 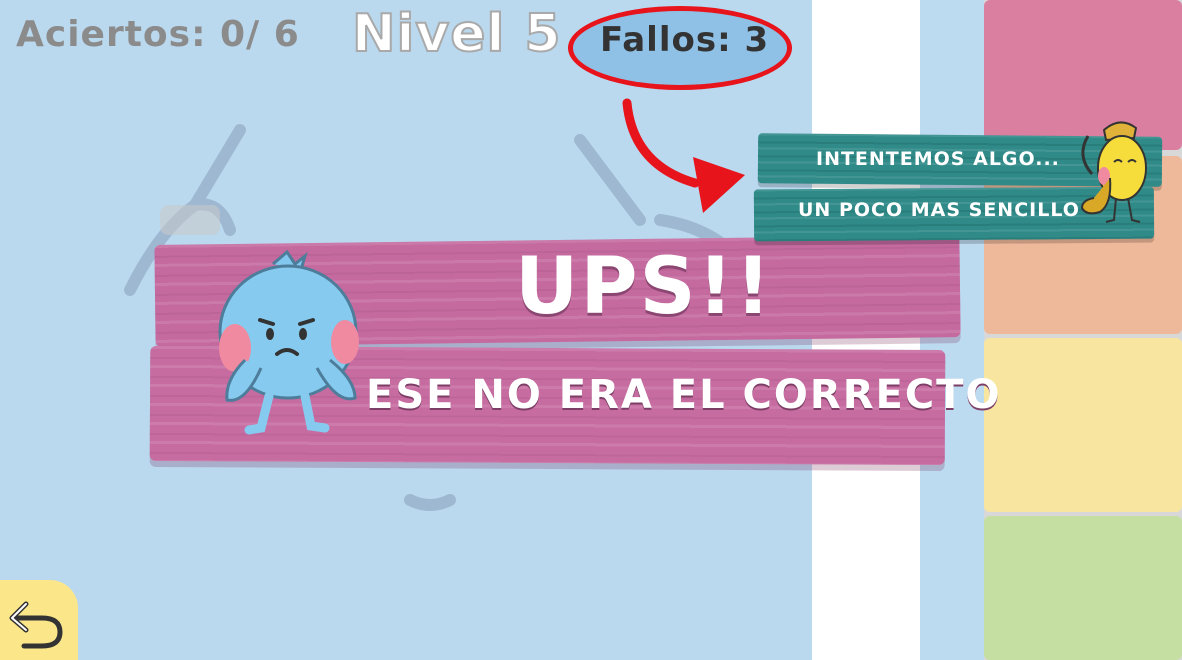 What do you see at coordinates (36, 625) in the screenshot?
I see `undo-arrow-icon` at bounding box center [36, 625].